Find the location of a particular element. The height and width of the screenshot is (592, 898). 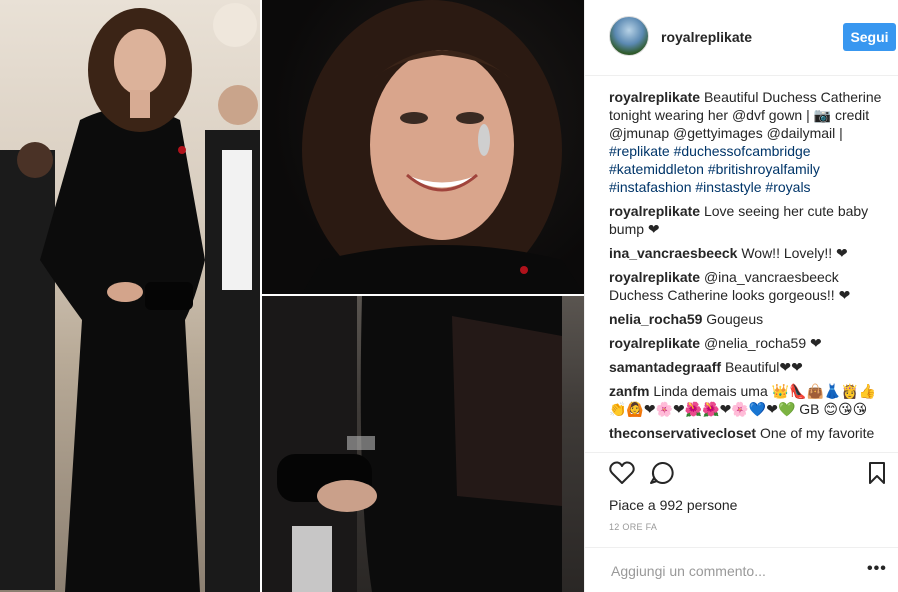

add-comment-bar: ••• is located at coordinates (741, 569).